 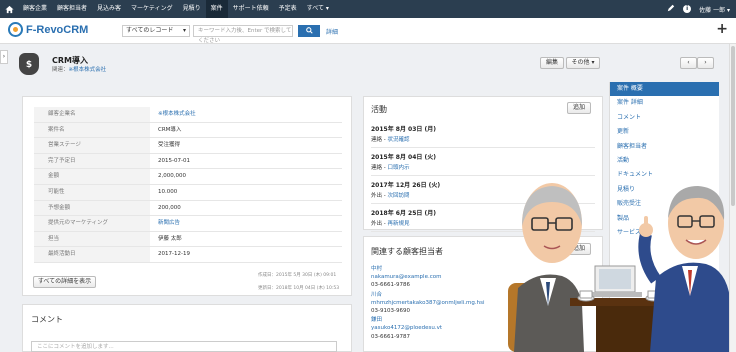 I want to click on home-icon, so click(x=9, y=9).